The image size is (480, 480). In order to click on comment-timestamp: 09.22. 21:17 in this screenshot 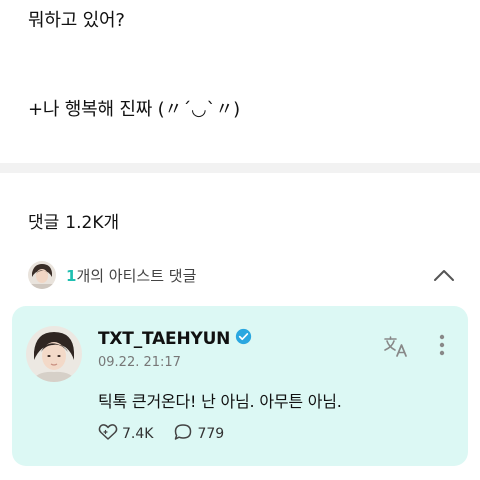, I will do `click(139, 362)`.